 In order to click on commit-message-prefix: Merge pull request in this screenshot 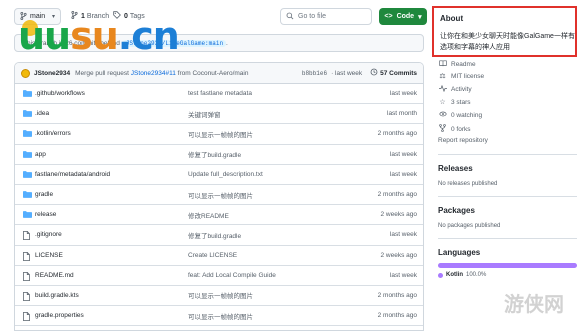, I will do `click(102, 73)`.